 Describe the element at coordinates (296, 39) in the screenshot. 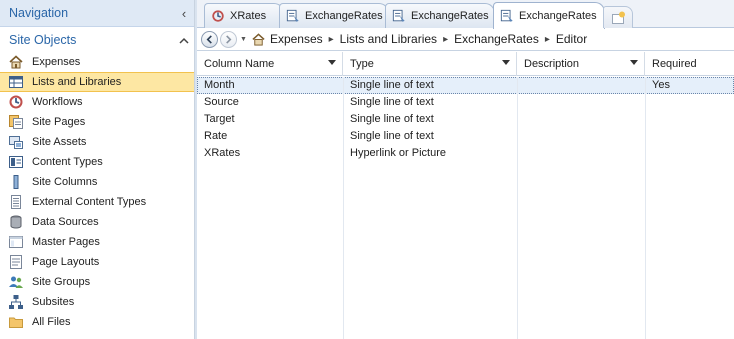

I see `breadcrumb-expenses: Expenses` at that location.